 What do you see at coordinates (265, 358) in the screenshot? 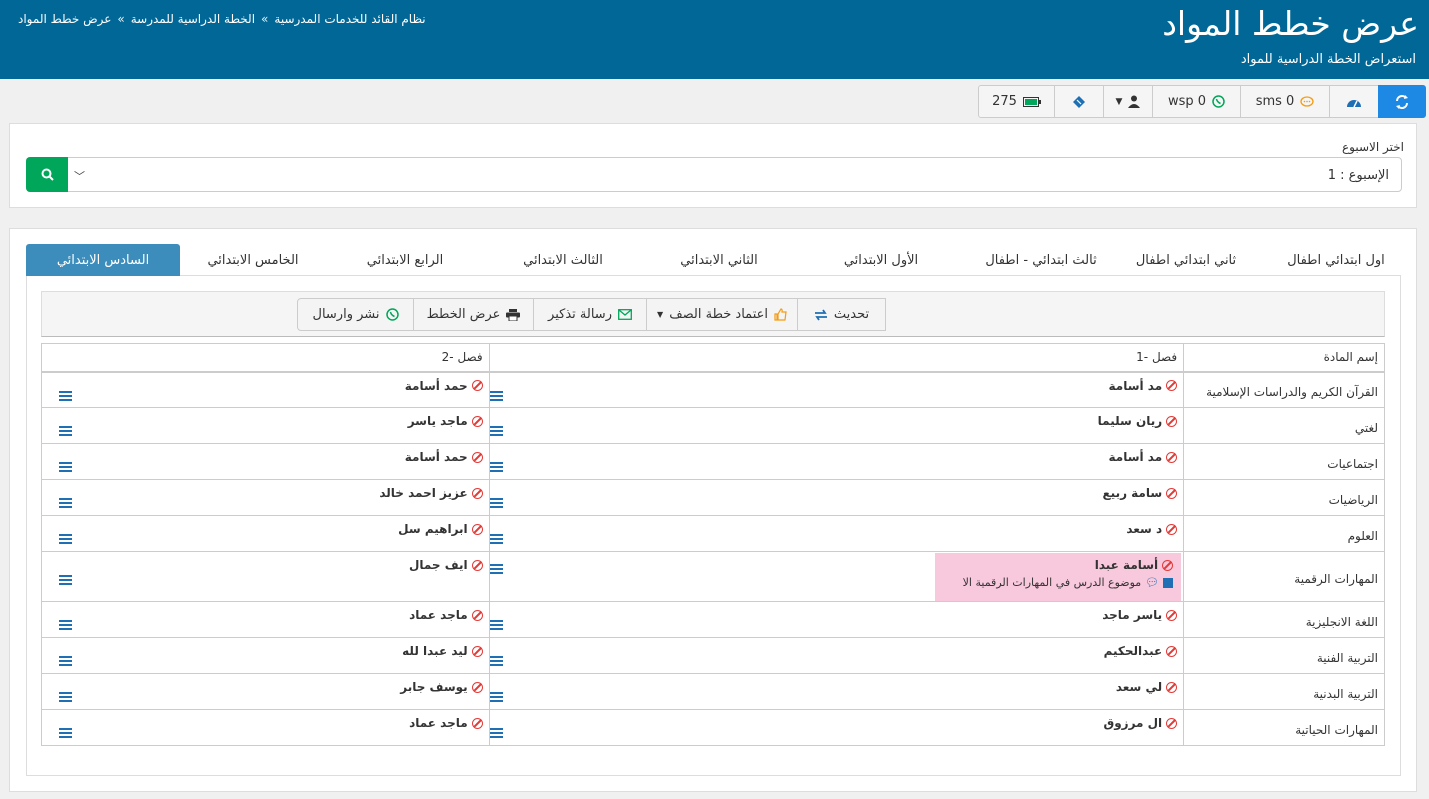
I see `col-header-class-2: فصل -2` at bounding box center [265, 358].